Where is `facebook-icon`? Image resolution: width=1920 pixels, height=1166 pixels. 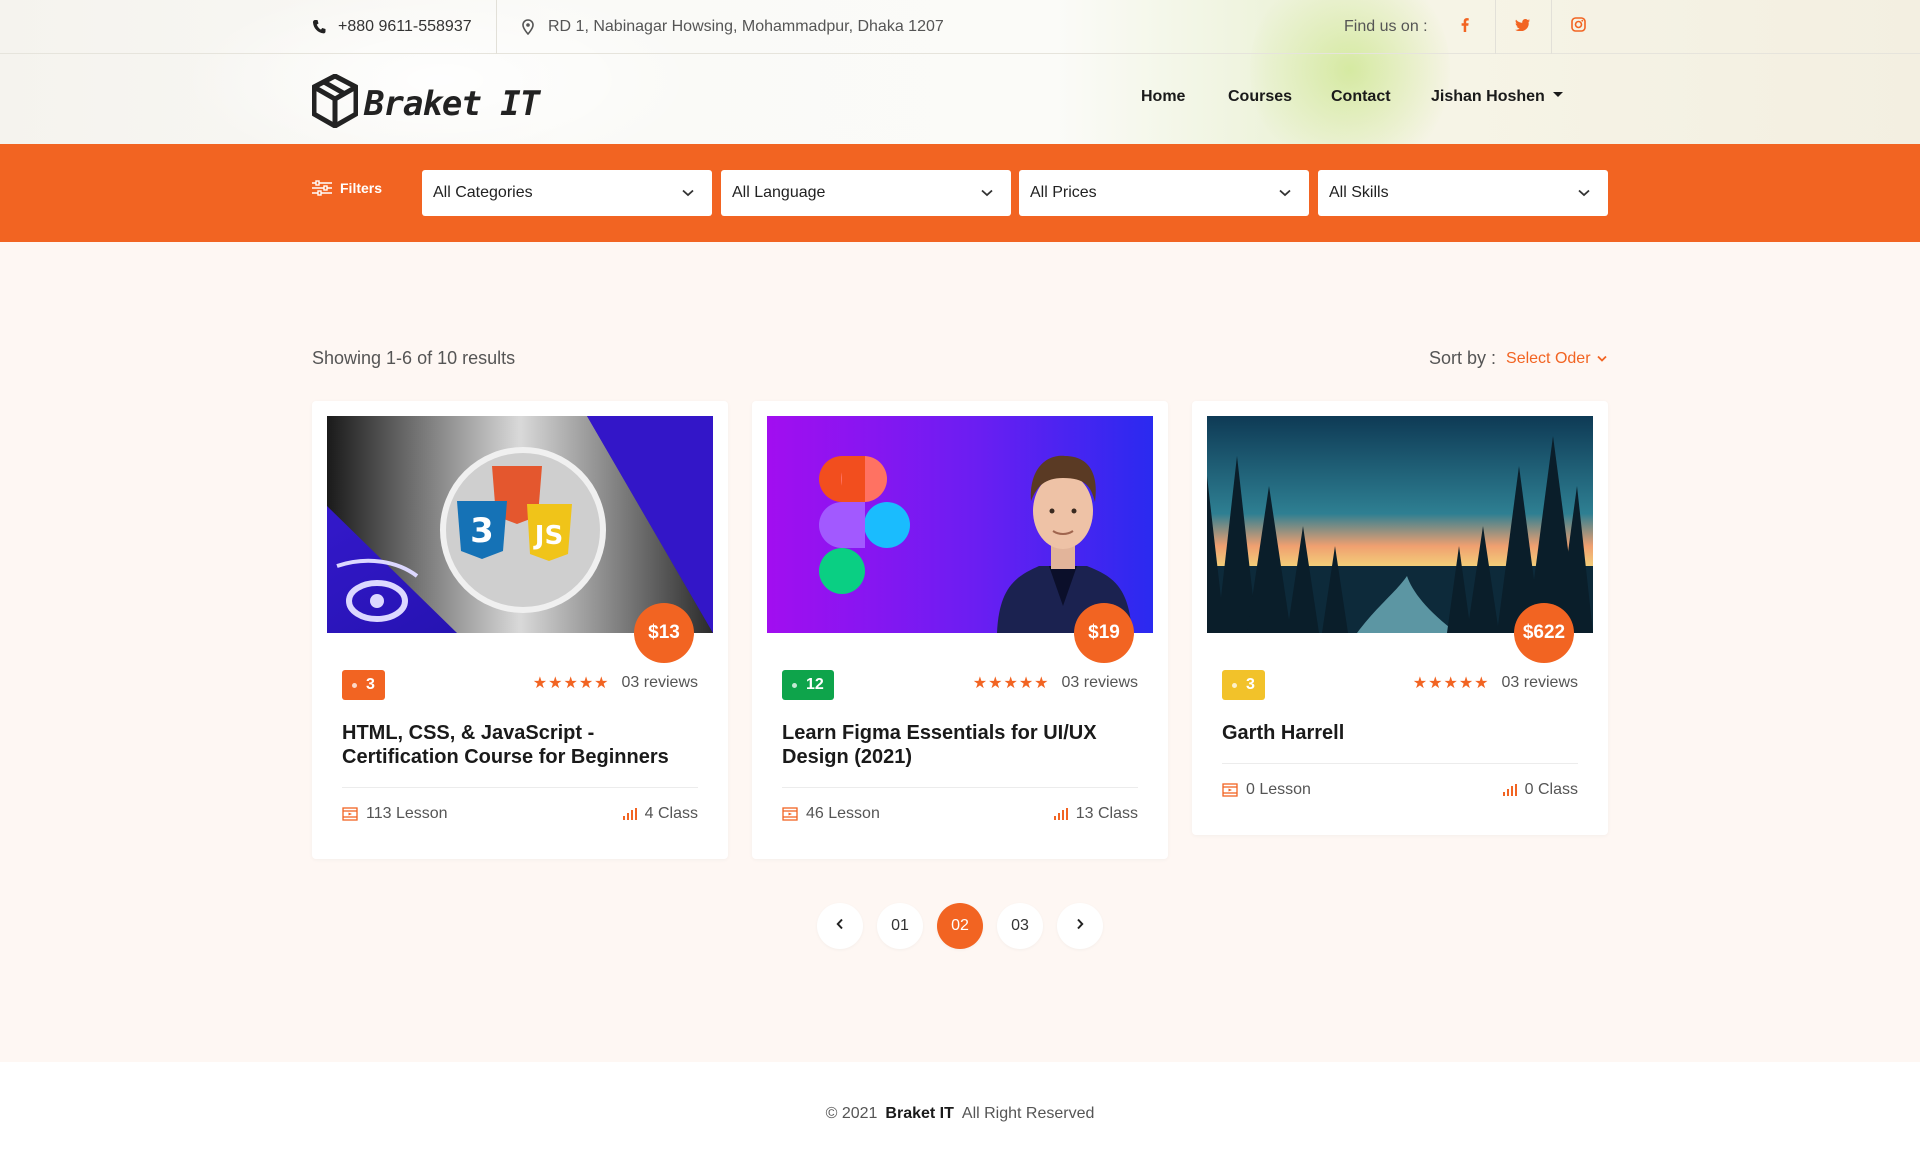 facebook-icon is located at coordinates (1465, 27).